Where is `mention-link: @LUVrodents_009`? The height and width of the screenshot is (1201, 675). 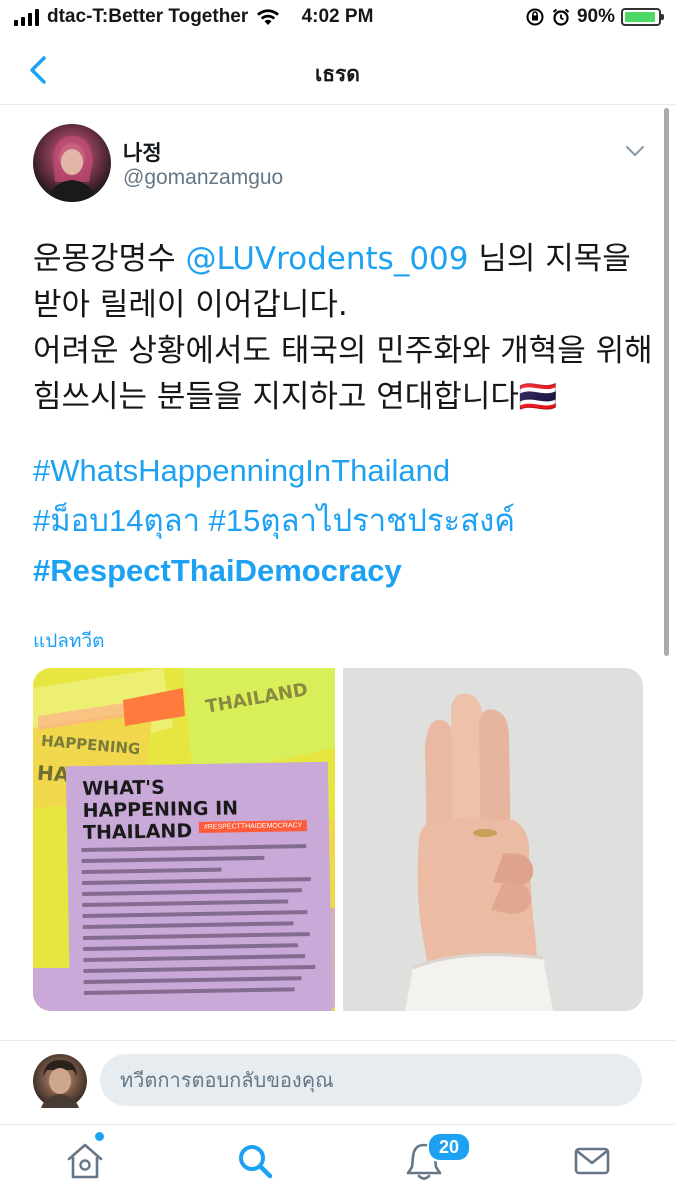 mention-link: @LUVrodents_009 is located at coordinates (326, 259).